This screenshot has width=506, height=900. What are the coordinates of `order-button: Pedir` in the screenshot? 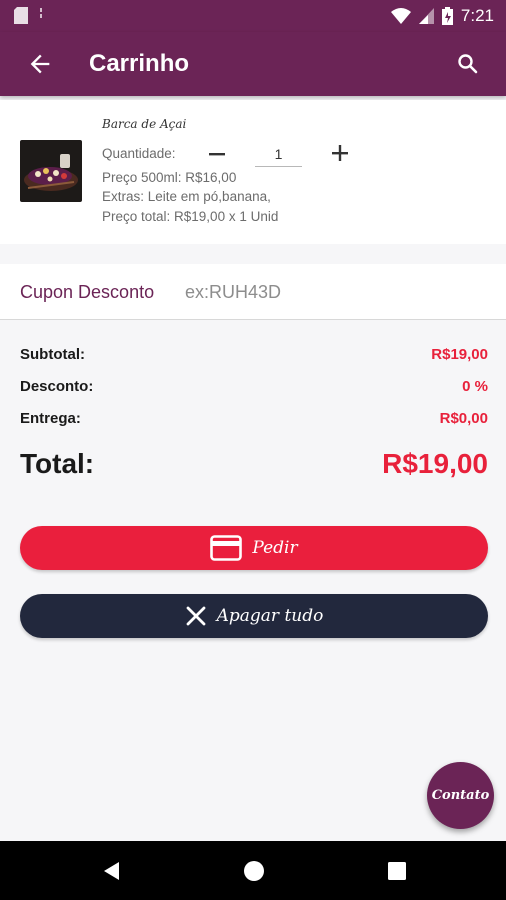 It's located at (254, 548).